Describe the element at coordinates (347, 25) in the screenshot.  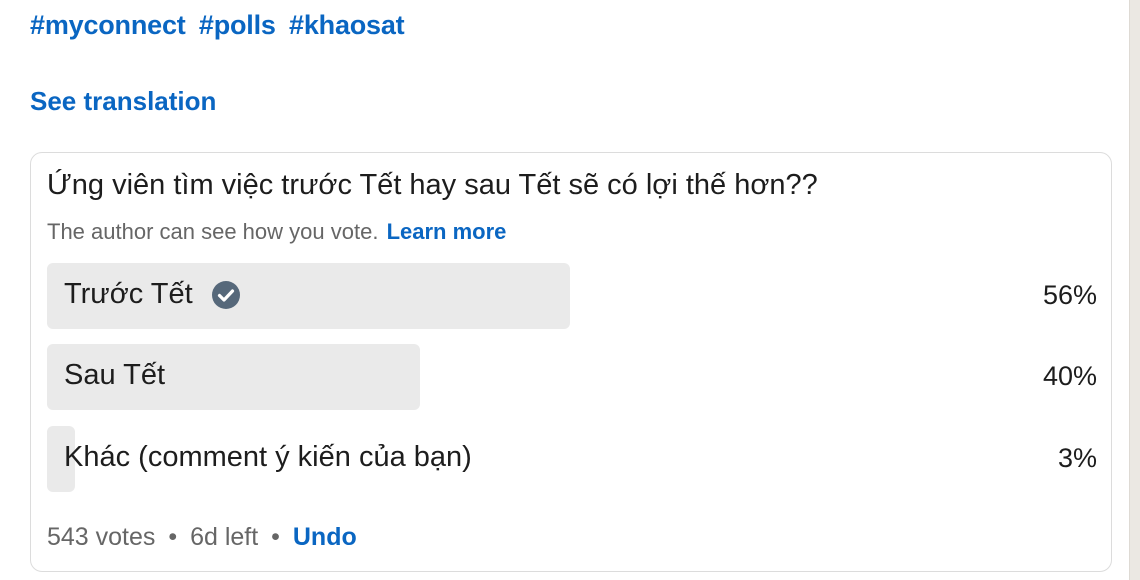
I see `hashtag-khaosat: #khaosat` at that location.